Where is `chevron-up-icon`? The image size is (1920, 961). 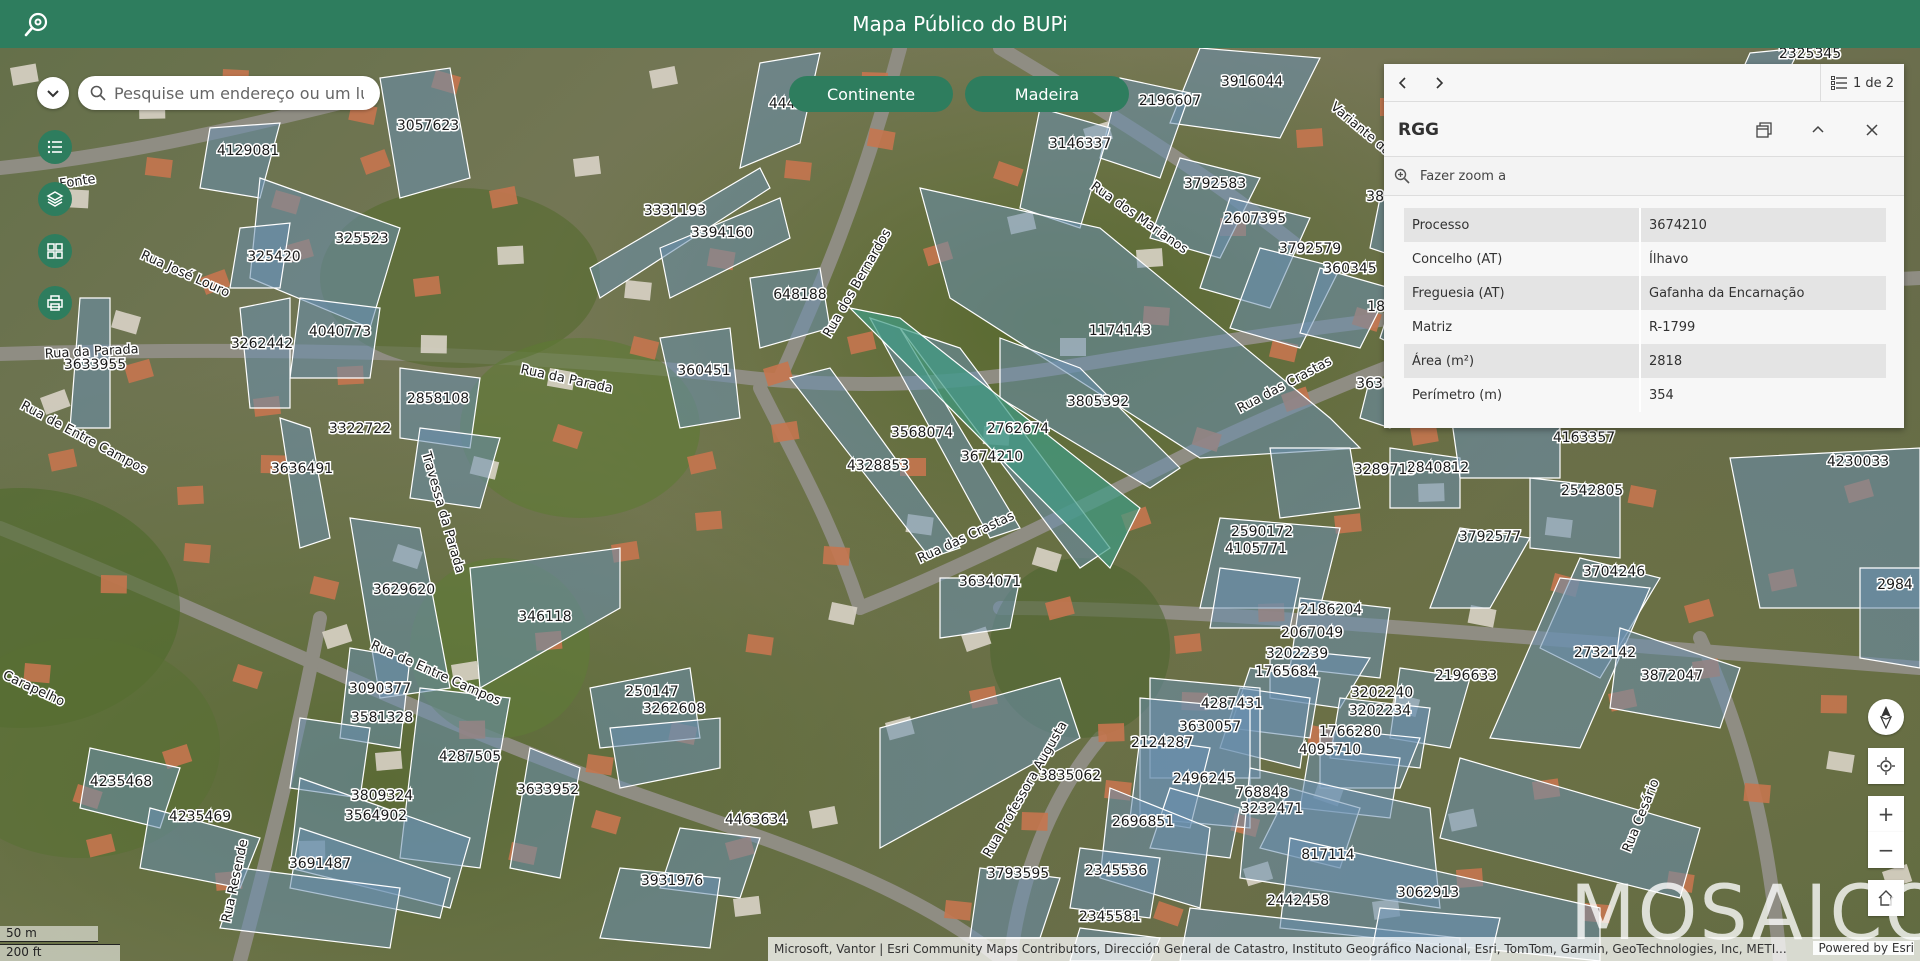
chevron-up-icon is located at coordinates (1818, 129).